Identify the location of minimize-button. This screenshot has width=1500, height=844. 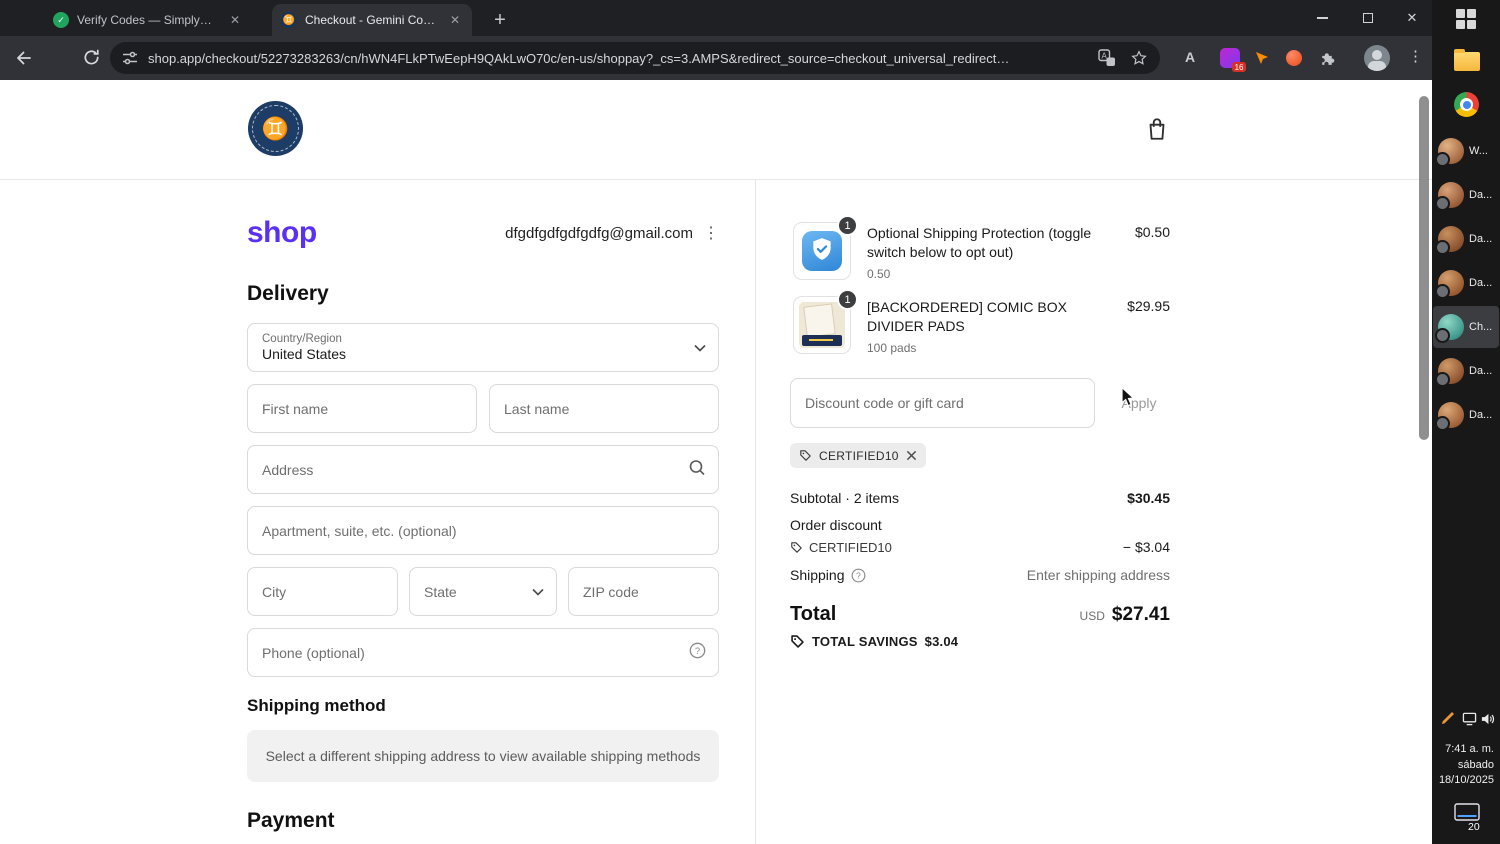
(1322, 18).